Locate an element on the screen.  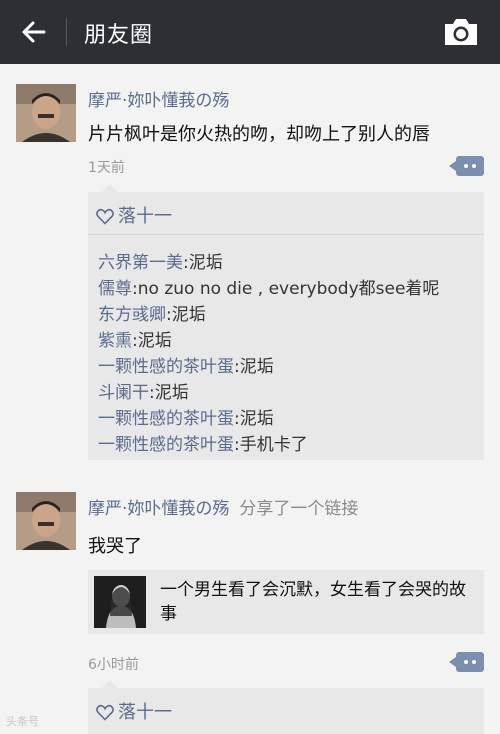
top-nav-bar: 朋友圈 is located at coordinates (250, 32).